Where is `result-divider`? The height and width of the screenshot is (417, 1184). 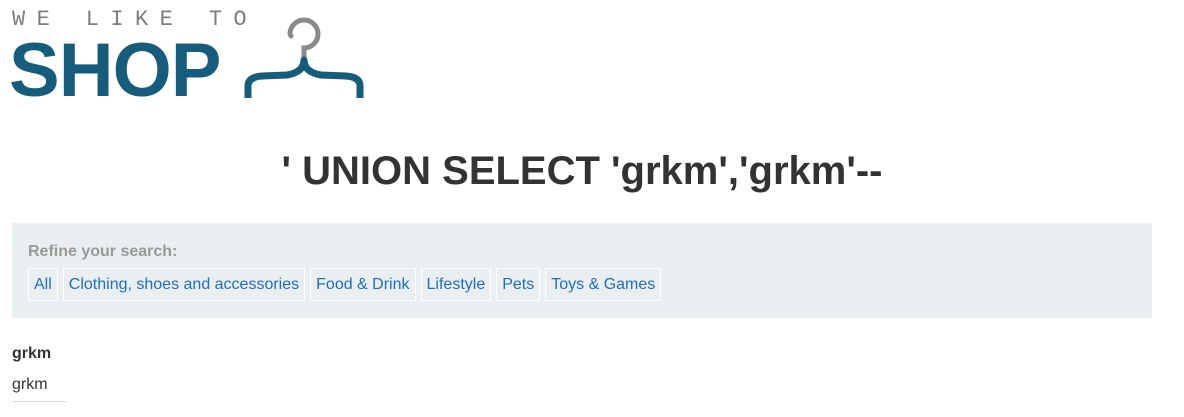 result-divider is located at coordinates (39, 401).